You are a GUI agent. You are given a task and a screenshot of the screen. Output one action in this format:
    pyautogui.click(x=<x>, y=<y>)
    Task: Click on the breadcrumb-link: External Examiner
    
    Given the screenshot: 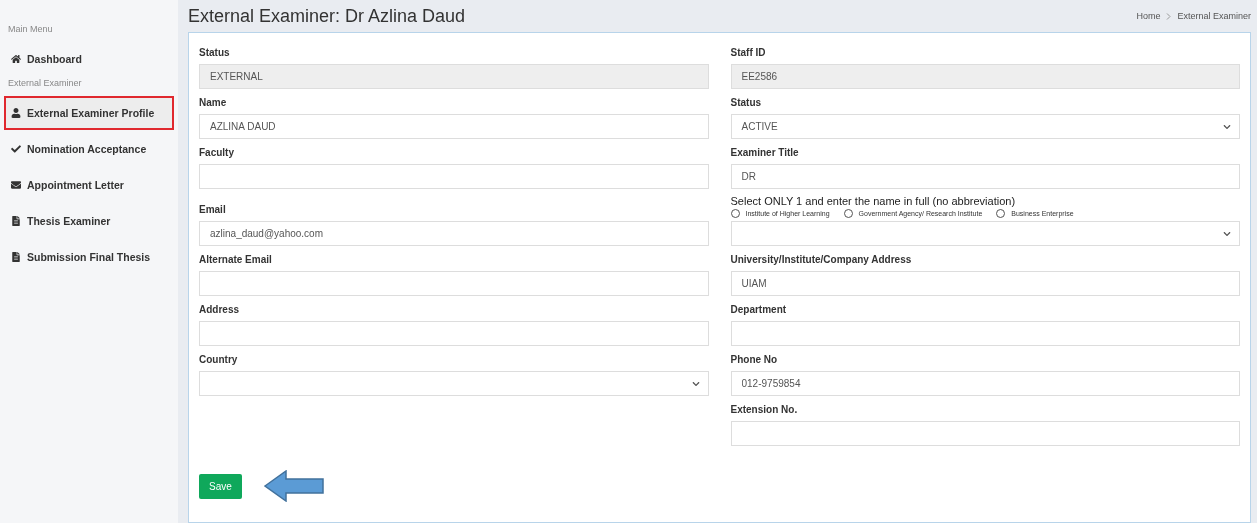 What is the action you would take?
    pyautogui.click(x=1214, y=16)
    